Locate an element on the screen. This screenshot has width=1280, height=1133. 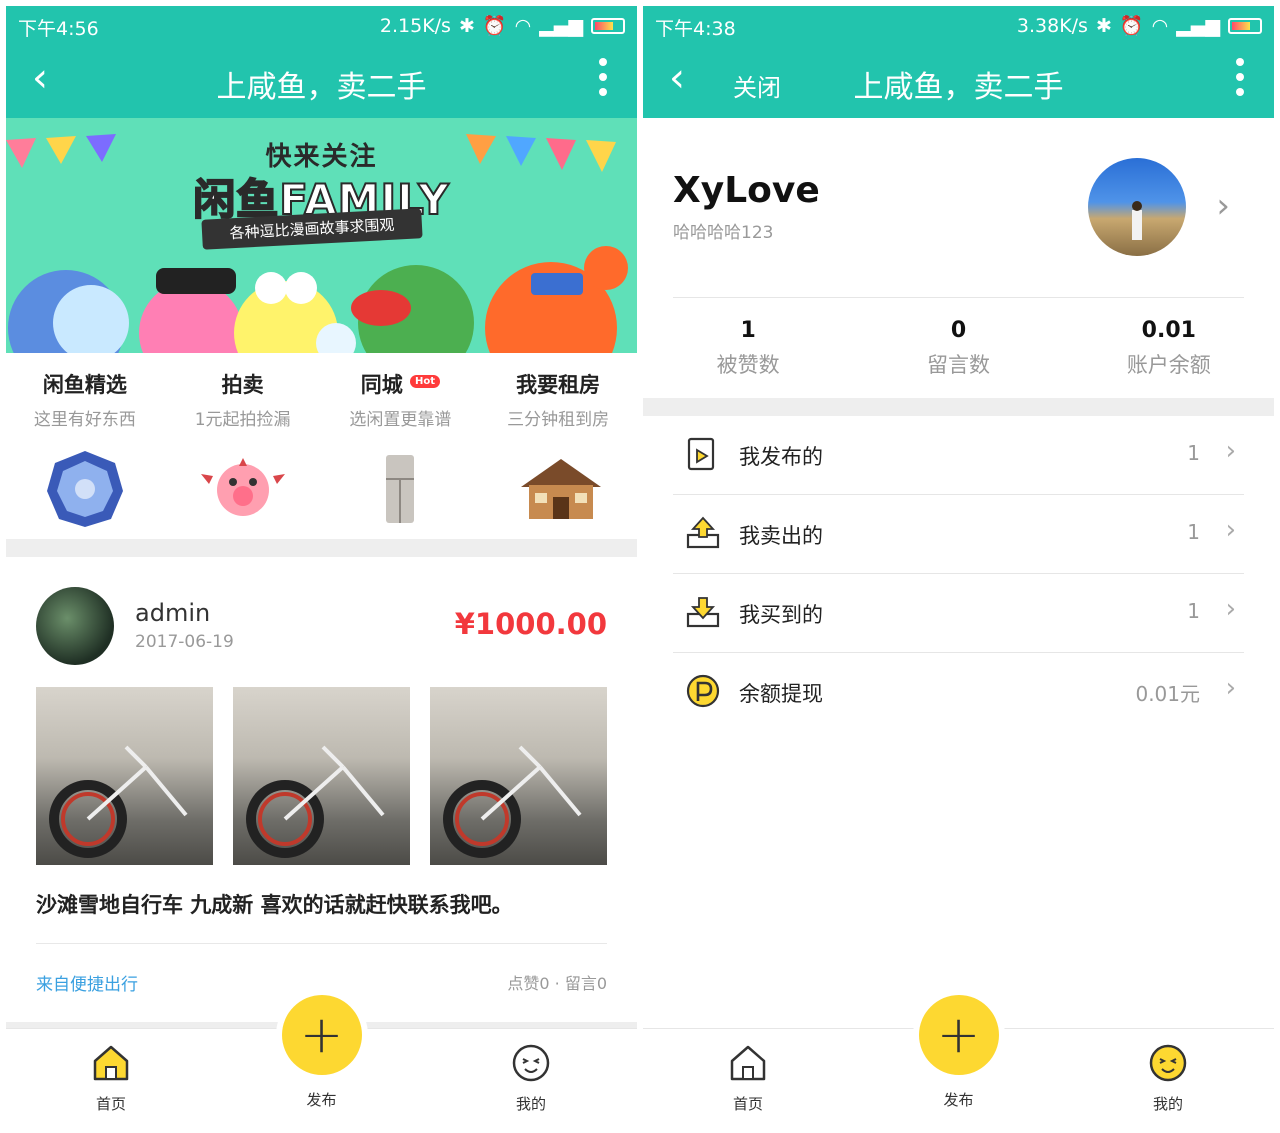
bluetooth-icon: ✱ is located at coordinates (466, 25).